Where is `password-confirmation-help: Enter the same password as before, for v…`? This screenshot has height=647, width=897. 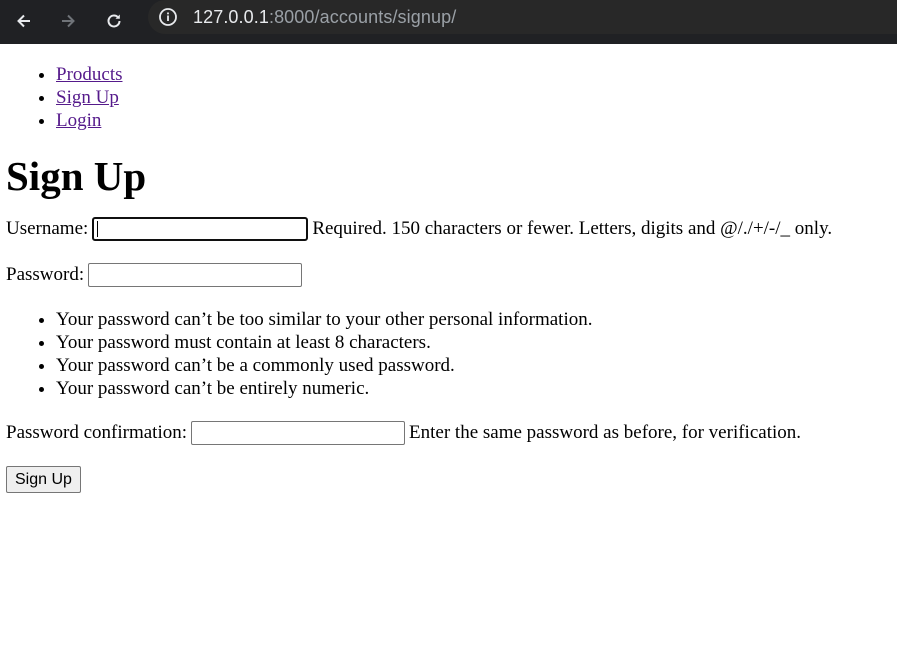
password-confirmation-help: Enter the same password as before, for v… is located at coordinates (605, 432).